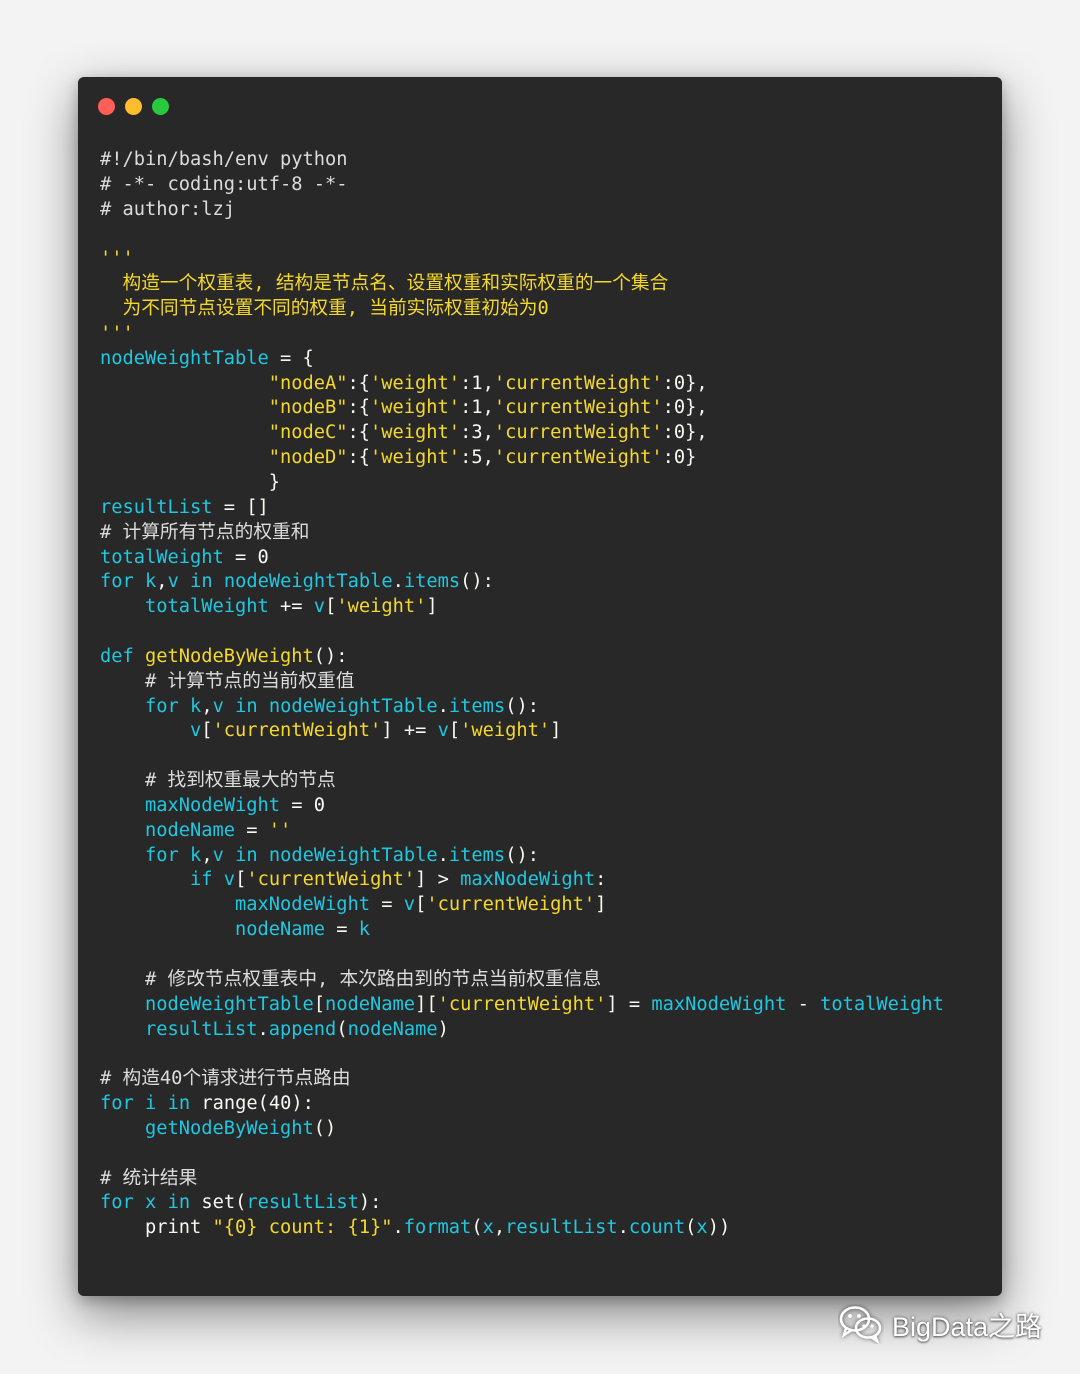 Image resolution: width=1080 pixels, height=1374 pixels. What do you see at coordinates (240, 557) in the screenshot?
I see `code-token: =` at bounding box center [240, 557].